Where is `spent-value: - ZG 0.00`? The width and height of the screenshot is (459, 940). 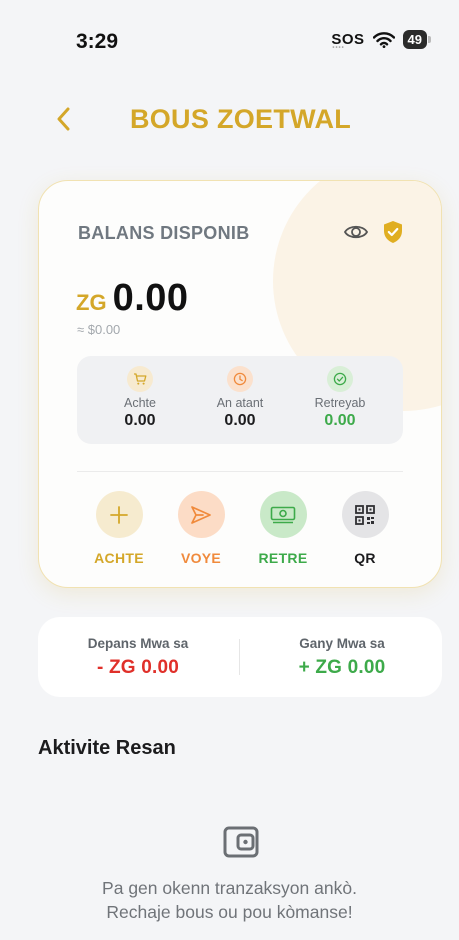
spent-value: - ZG 0.00 is located at coordinates (138, 667).